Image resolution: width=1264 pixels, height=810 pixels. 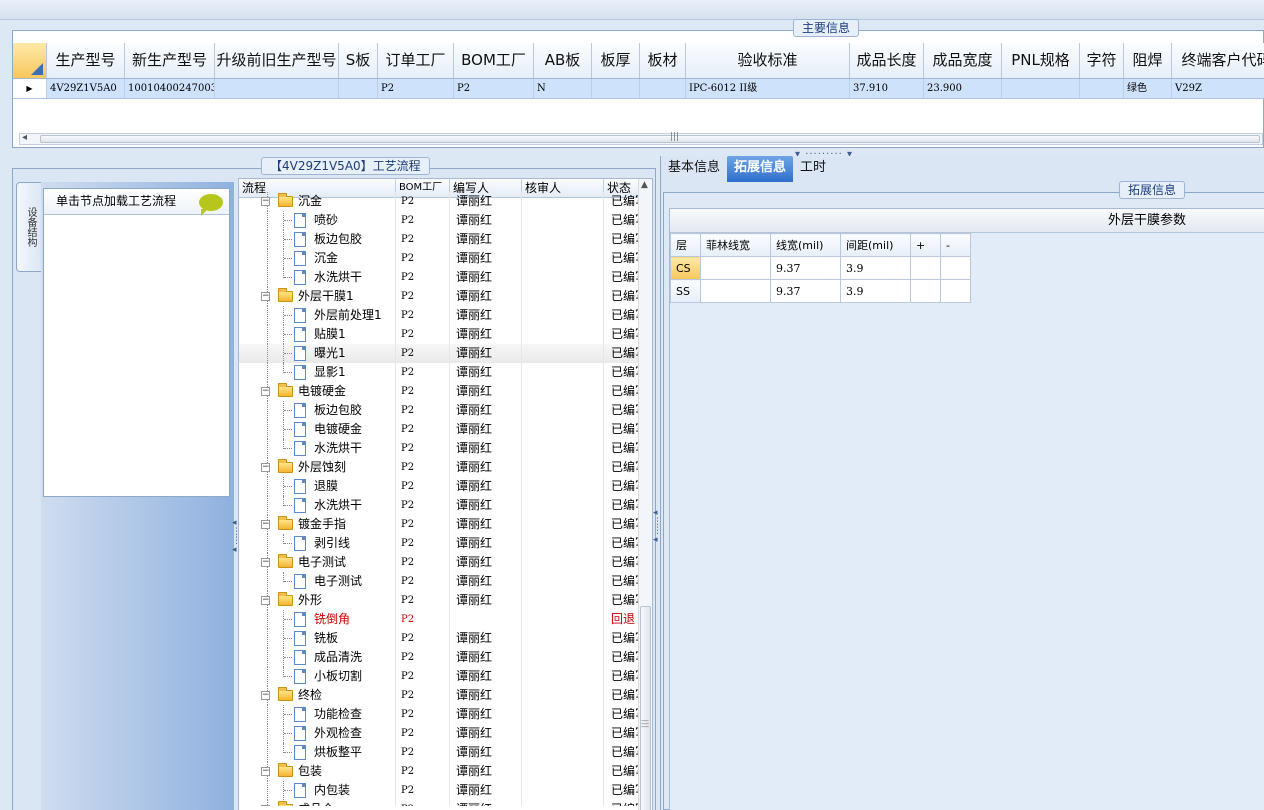 I want to click on ext-table-header: +, so click(x=925, y=245).